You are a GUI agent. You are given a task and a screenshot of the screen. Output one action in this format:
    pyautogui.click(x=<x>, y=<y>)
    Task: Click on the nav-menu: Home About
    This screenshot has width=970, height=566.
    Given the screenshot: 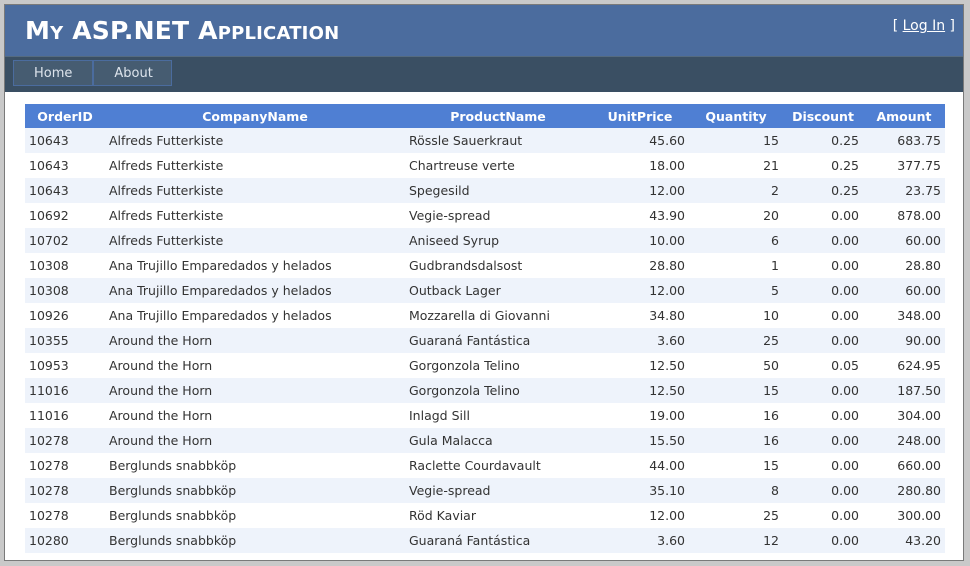 What is the action you would take?
    pyautogui.click(x=92, y=73)
    